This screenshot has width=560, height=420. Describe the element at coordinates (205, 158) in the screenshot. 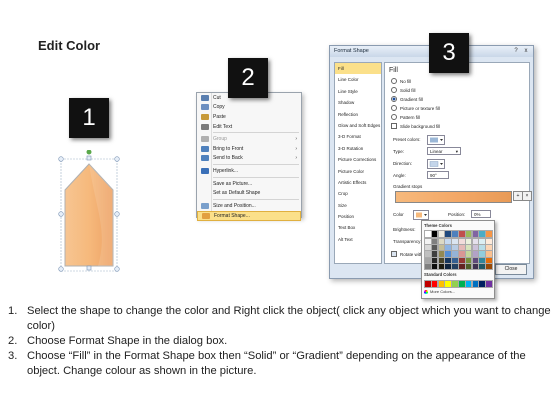

I see `send-back-icon` at that location.